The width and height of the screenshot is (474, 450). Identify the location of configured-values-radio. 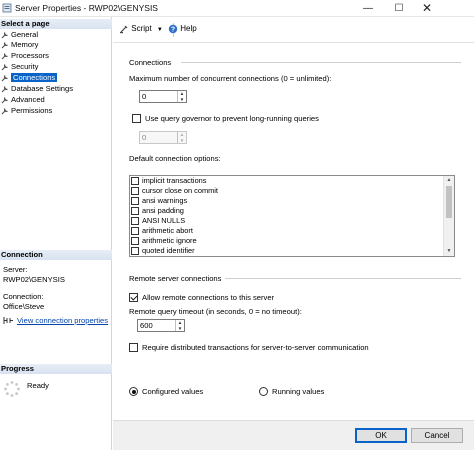
(133, 391).